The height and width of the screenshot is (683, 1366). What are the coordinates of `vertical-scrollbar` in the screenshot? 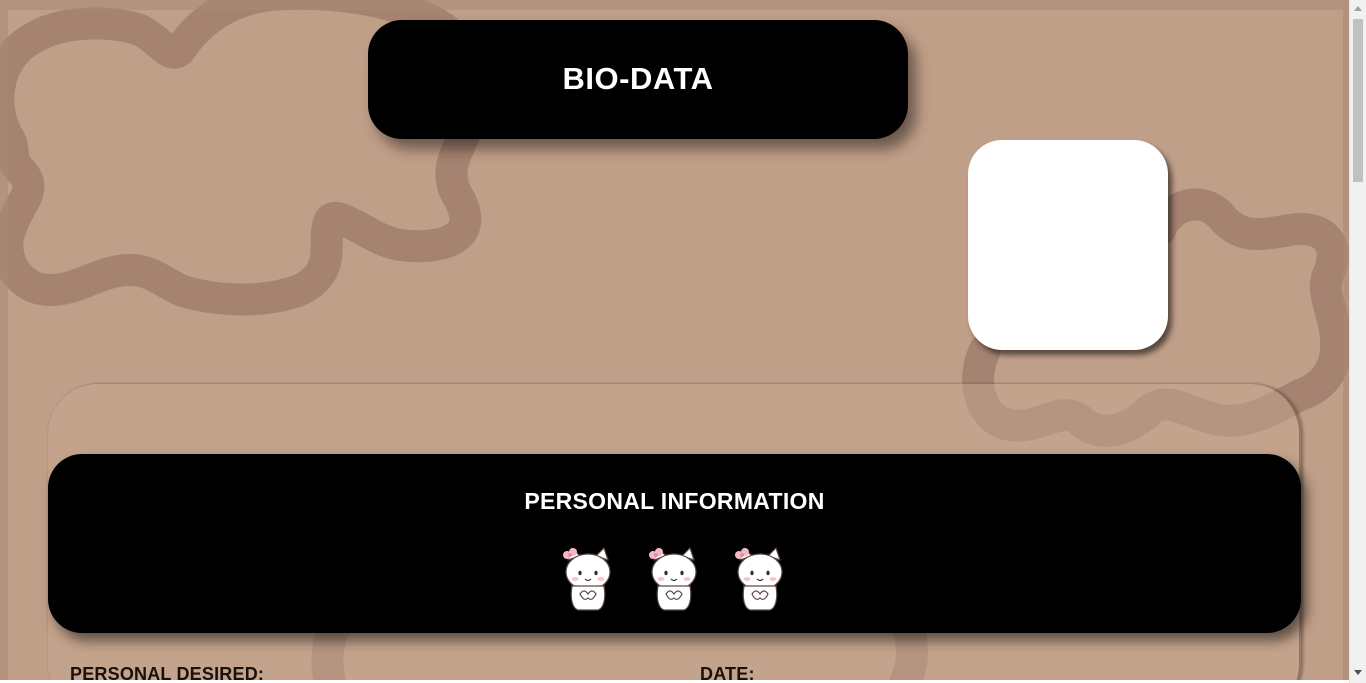 It's located at (1357, 341).